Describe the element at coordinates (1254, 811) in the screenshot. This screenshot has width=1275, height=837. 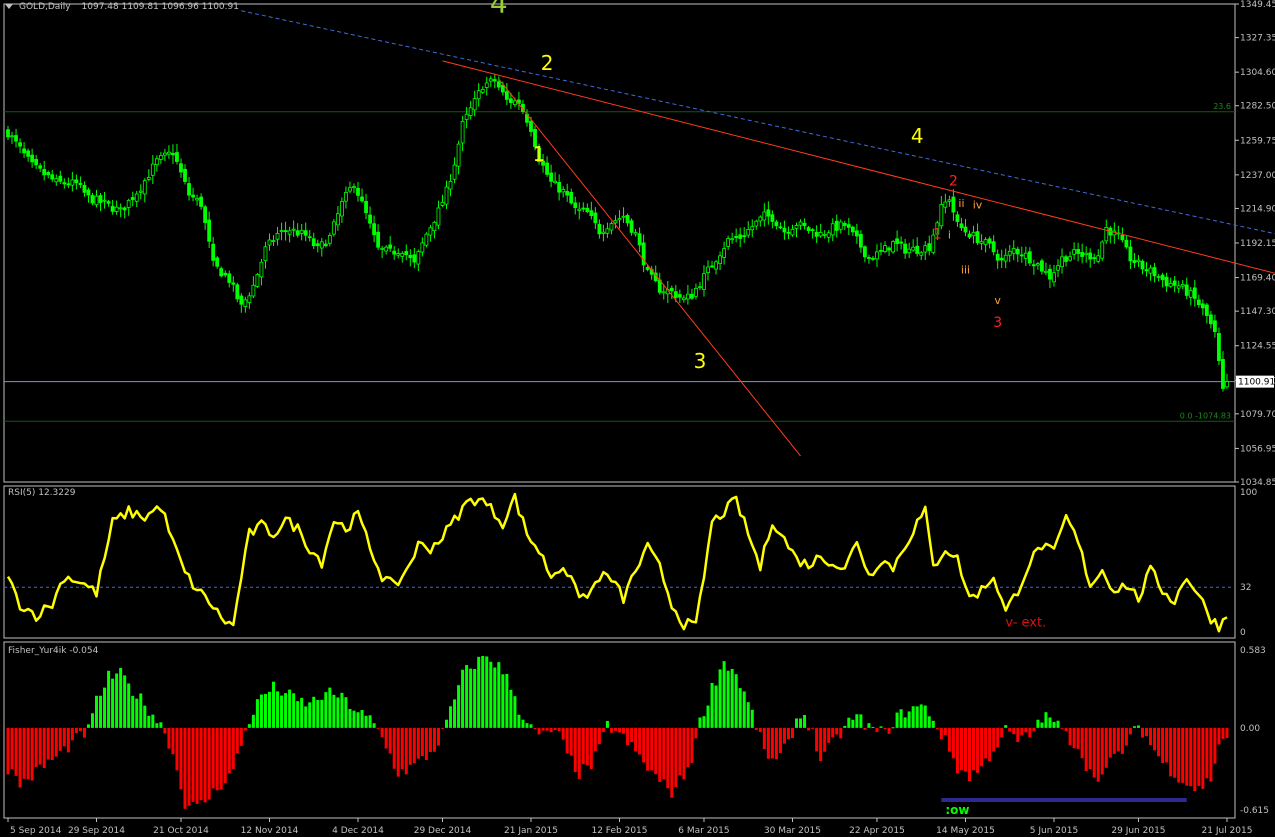
I see `fisher-tick-label: -0.615` at that location.